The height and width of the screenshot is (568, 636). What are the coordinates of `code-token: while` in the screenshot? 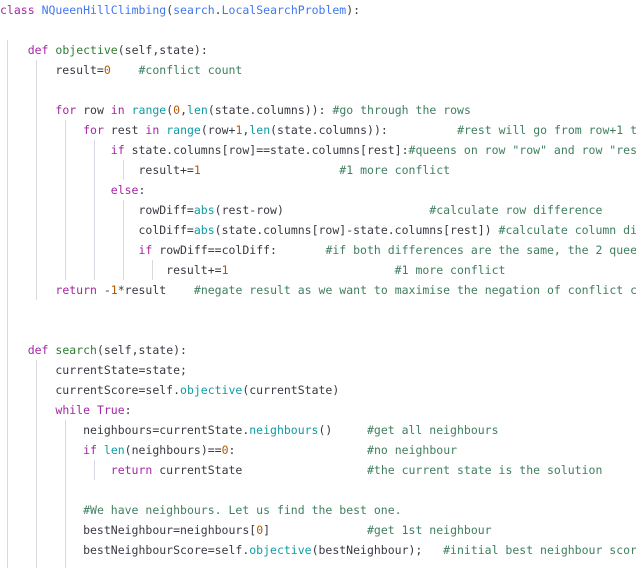 It's located at (73, 410).